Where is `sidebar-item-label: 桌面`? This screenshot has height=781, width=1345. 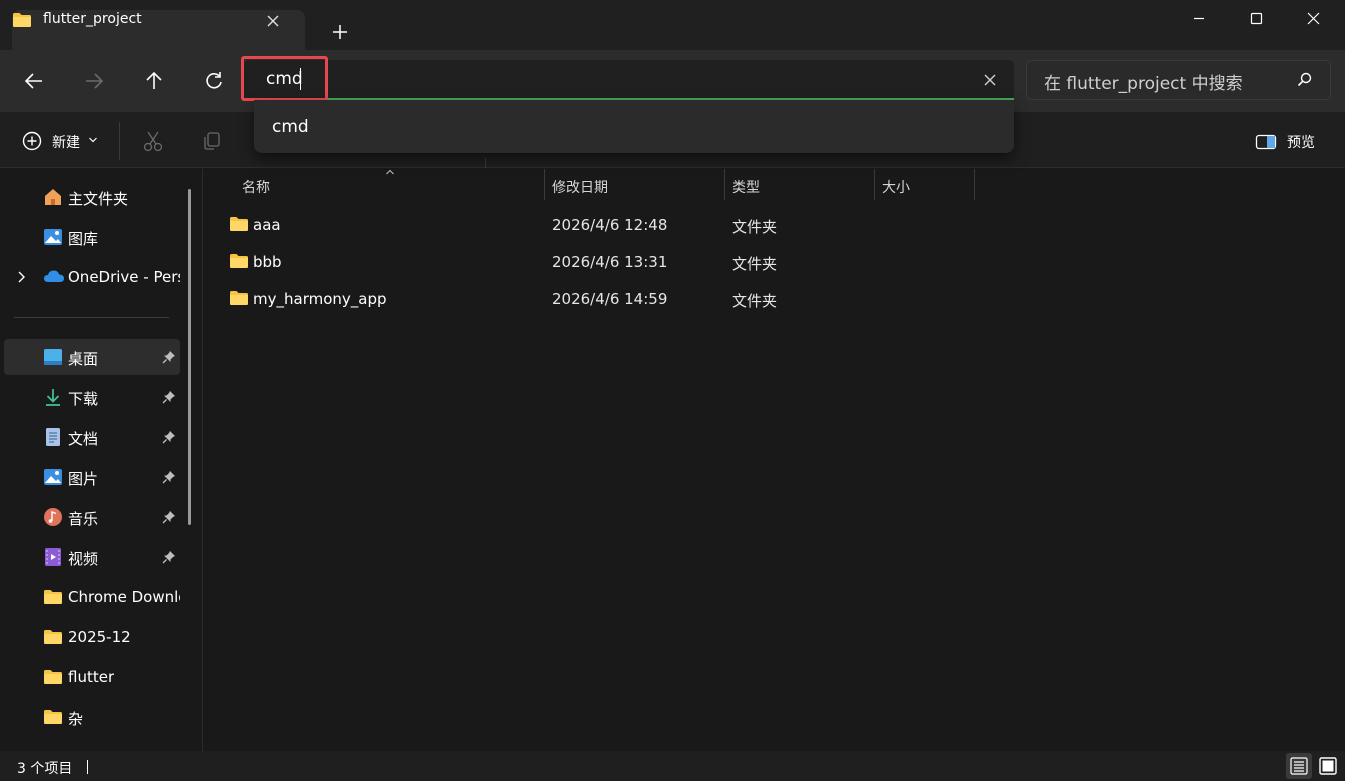 sidebar-item-label: 桌面 is located at coordinates (83, 359).